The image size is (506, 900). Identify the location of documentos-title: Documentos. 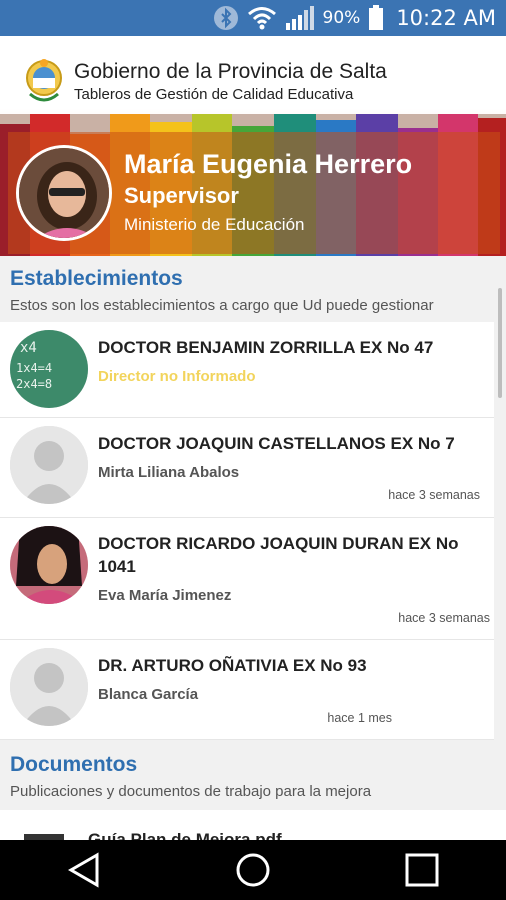
(74, 764).